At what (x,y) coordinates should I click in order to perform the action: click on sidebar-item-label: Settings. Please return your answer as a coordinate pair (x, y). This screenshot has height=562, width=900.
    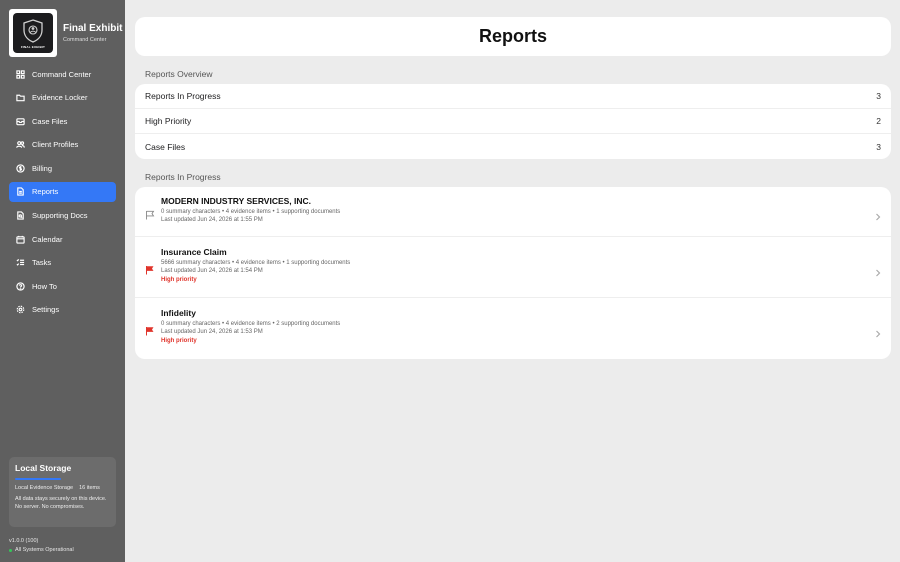
    Looking at the image, I should click on (46, 310).